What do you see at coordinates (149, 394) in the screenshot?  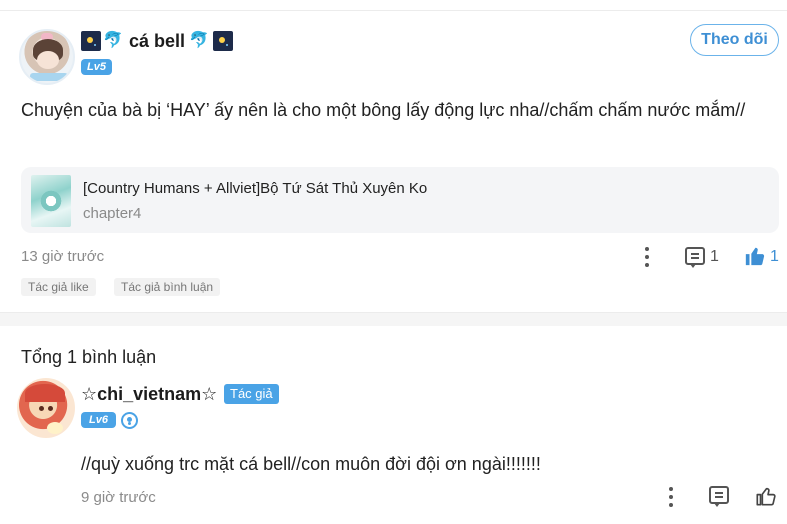 I see `reply-author-name: ☆chi_vietnam☆` at bounding box center [149, 394].